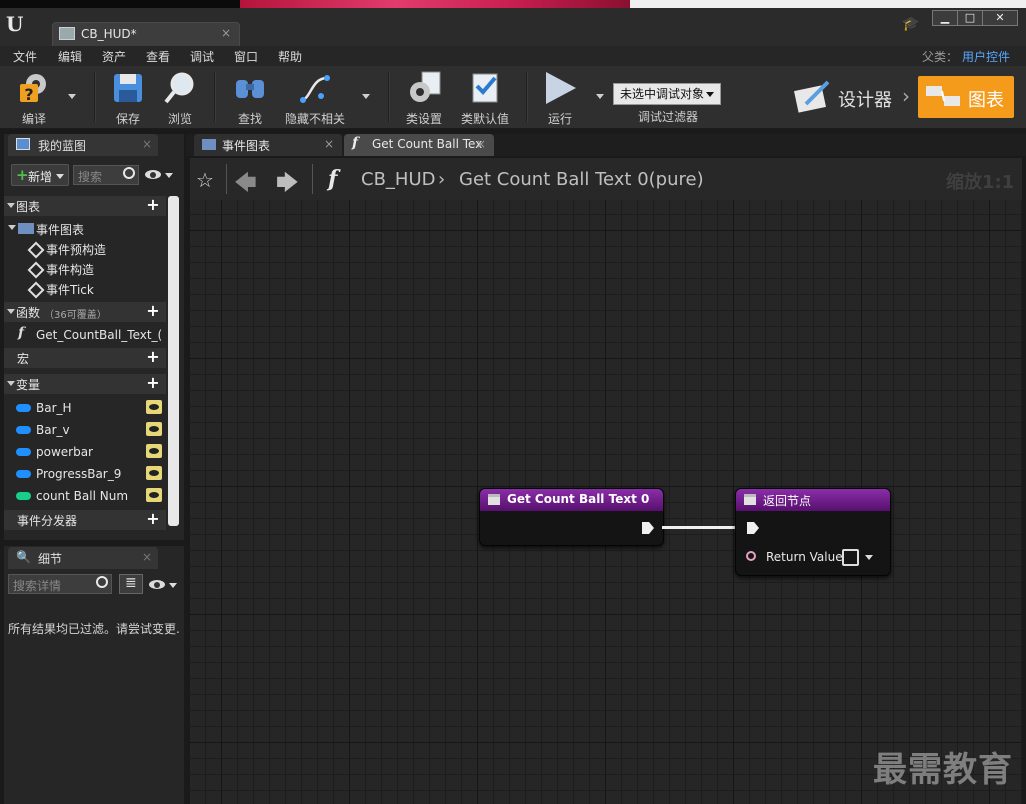 The image size is (1026, 804). Describe the element at coordinates (153, 357) in the screenshot. I see `add-macro-button: +` at that location.